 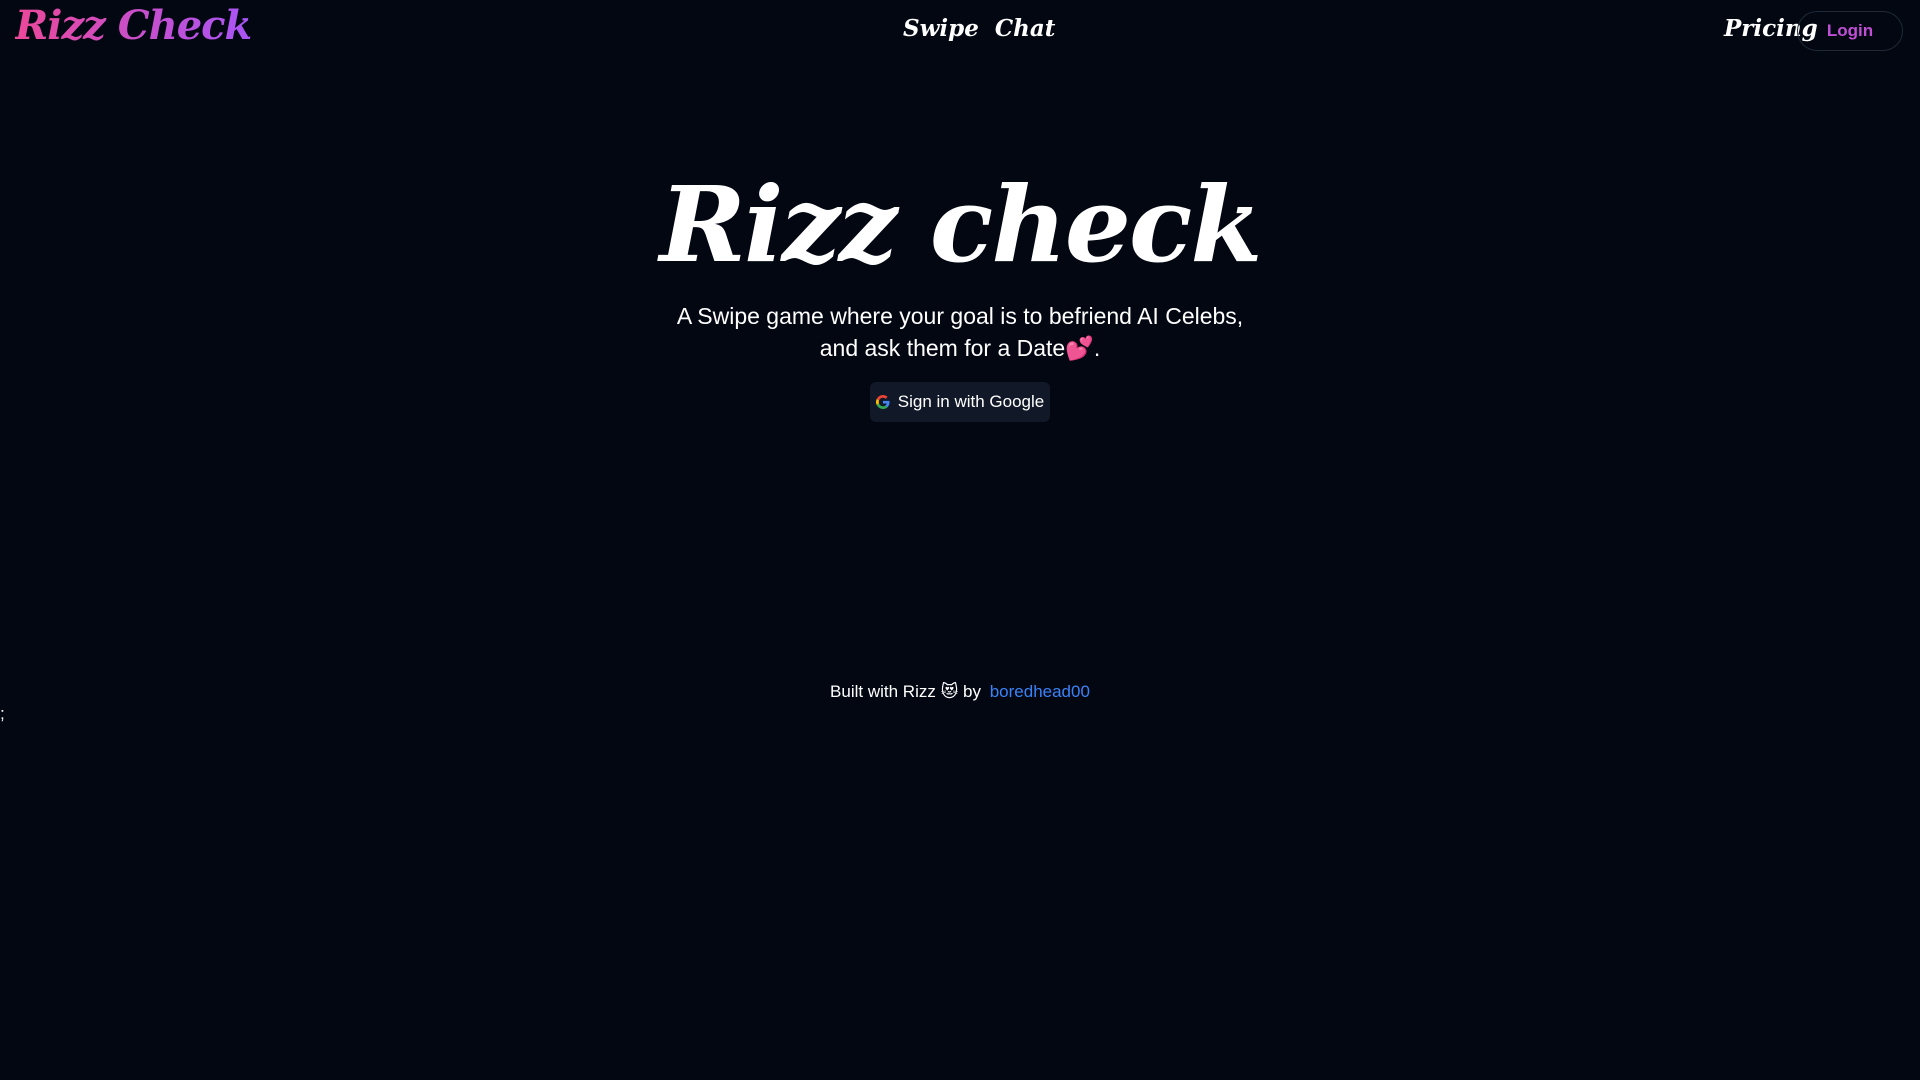 What do you see at coordinates (941, 28) in the screenshot?
I see `nav-link-swipe: Swipe` at bounding box center [941, 28].